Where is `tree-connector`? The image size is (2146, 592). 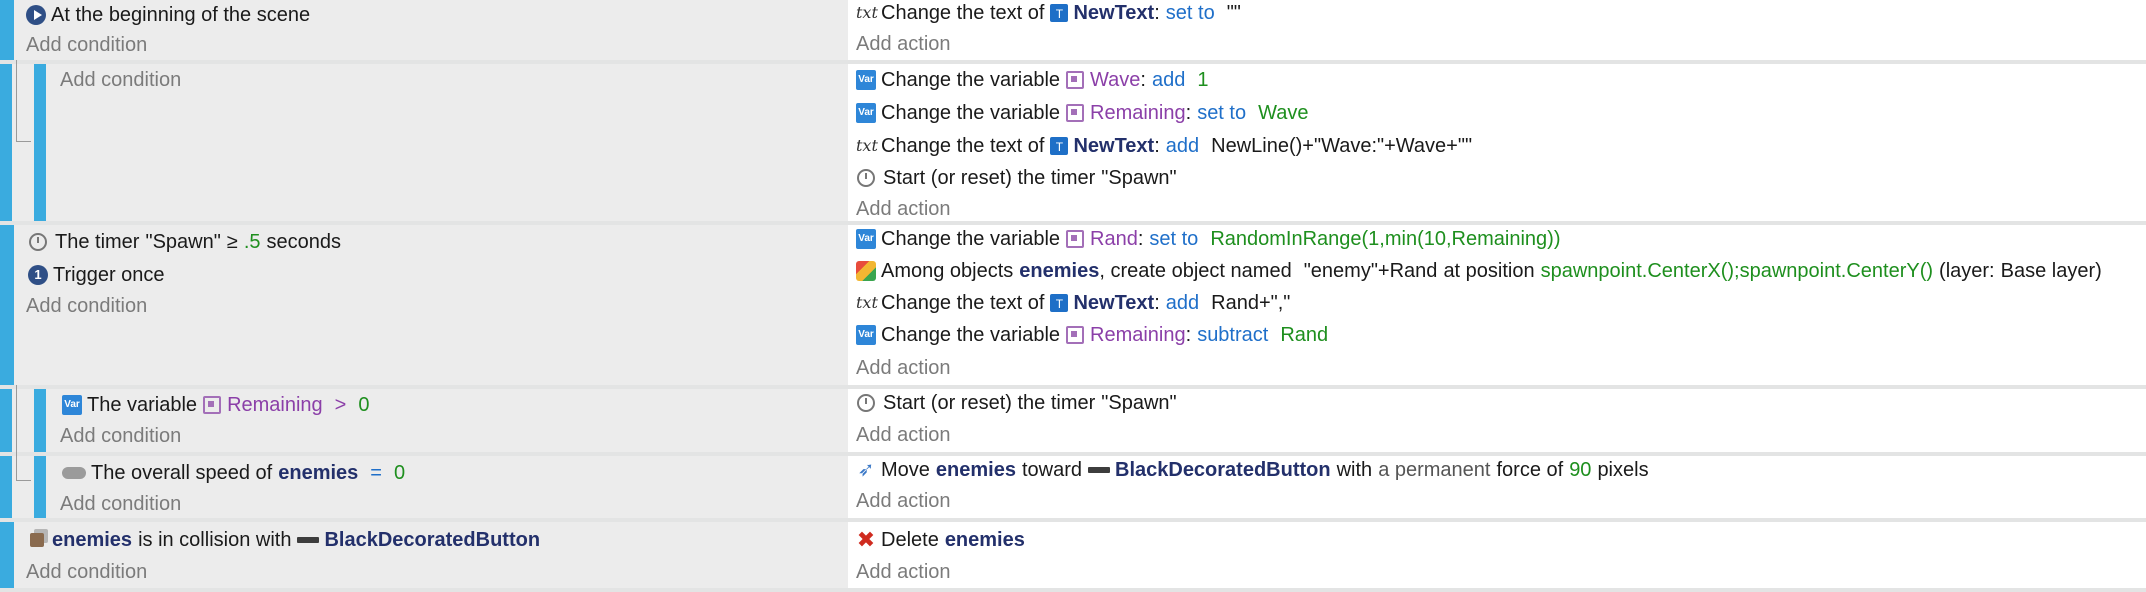
tree-connector is located at coordinates (23, 101).